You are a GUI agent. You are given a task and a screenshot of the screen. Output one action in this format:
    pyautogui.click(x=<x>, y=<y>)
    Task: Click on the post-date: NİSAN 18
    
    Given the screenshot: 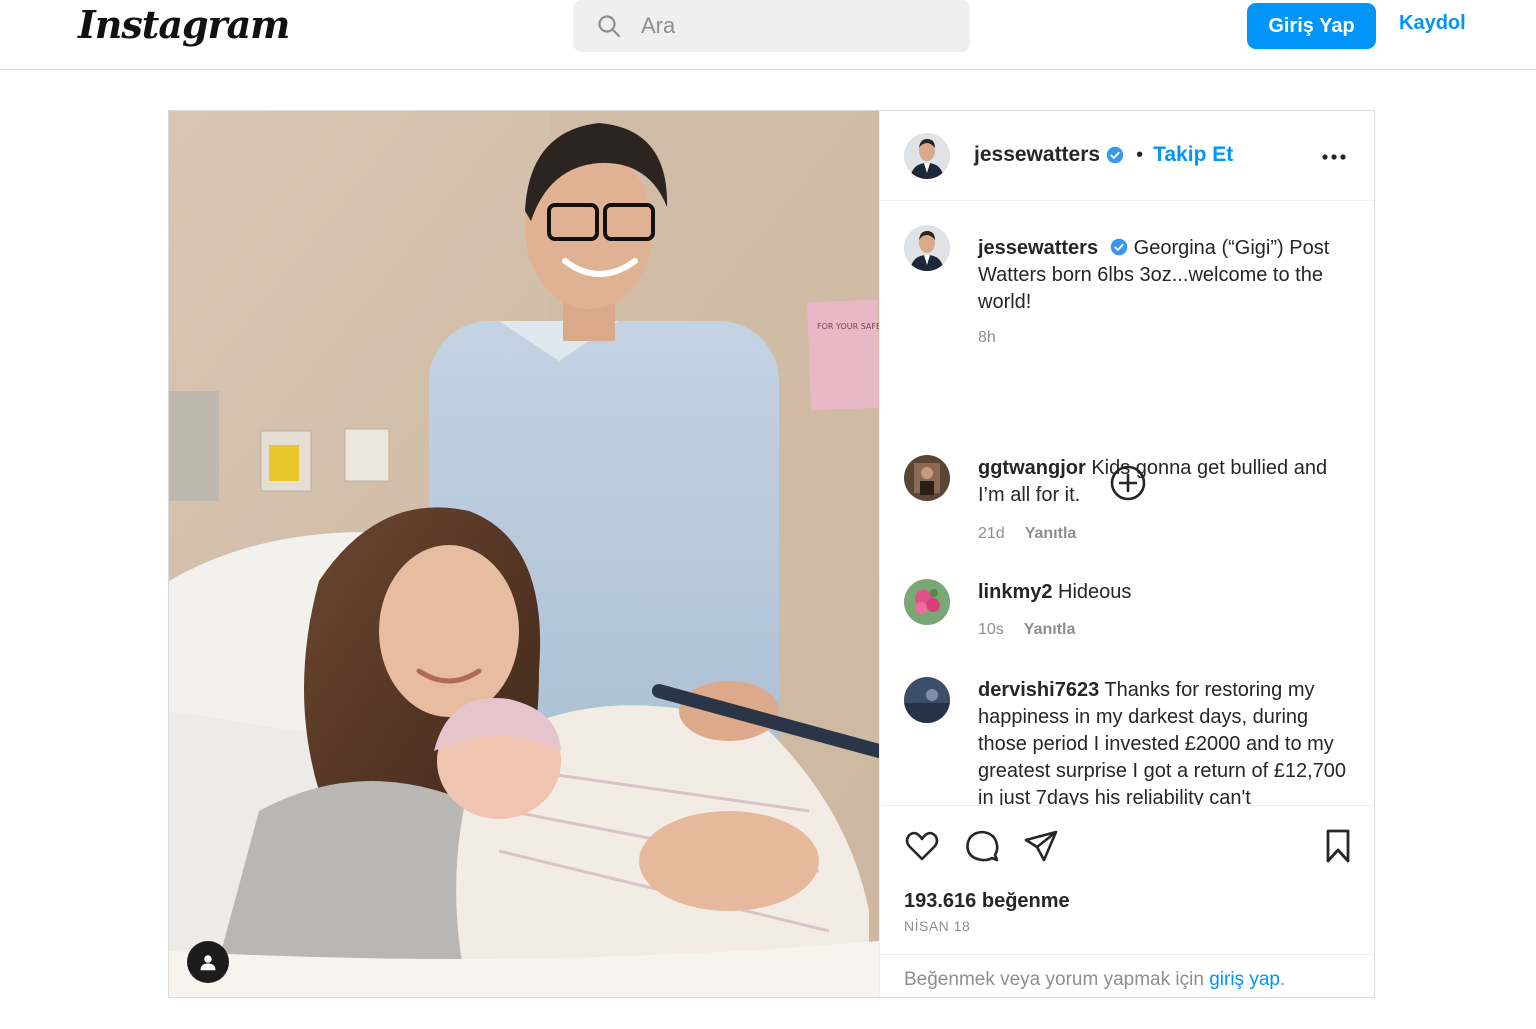 What is the action you would take?
    pyautogui.click(x=937, y=926)
    